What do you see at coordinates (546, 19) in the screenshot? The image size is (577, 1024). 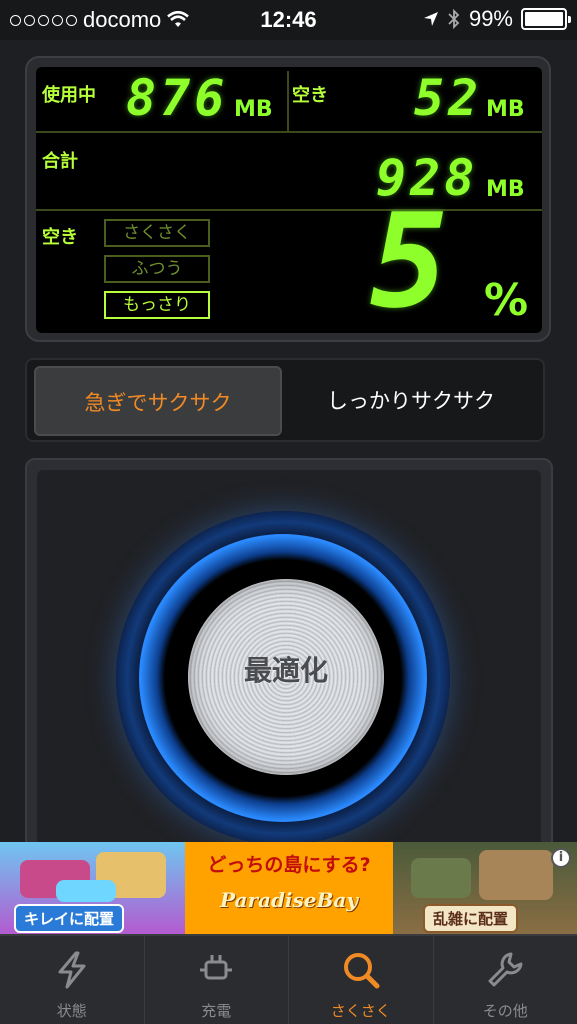 I see `battery-icon` at bounding box center [546, 19].